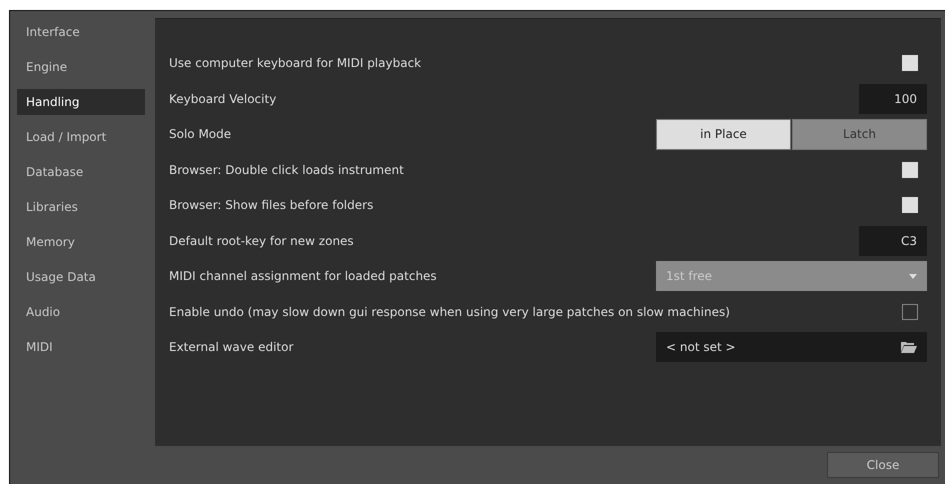  Describe the element at coordinates (449, 311) in the screenshot. I see `setting-label: Enable undo (may slow down gui response when using very large patches on slow machines)` at that location.